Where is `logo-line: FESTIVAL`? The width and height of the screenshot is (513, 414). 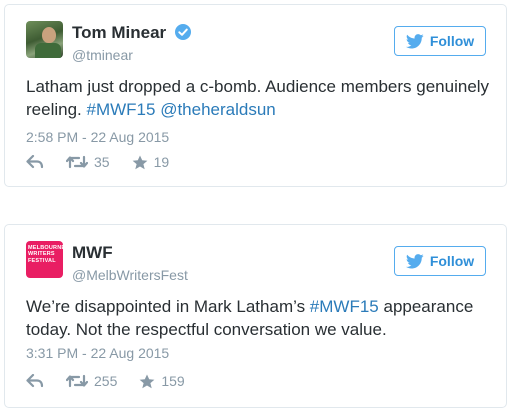
logo-line: FESTIVAL is located at coordinates (42, 260).